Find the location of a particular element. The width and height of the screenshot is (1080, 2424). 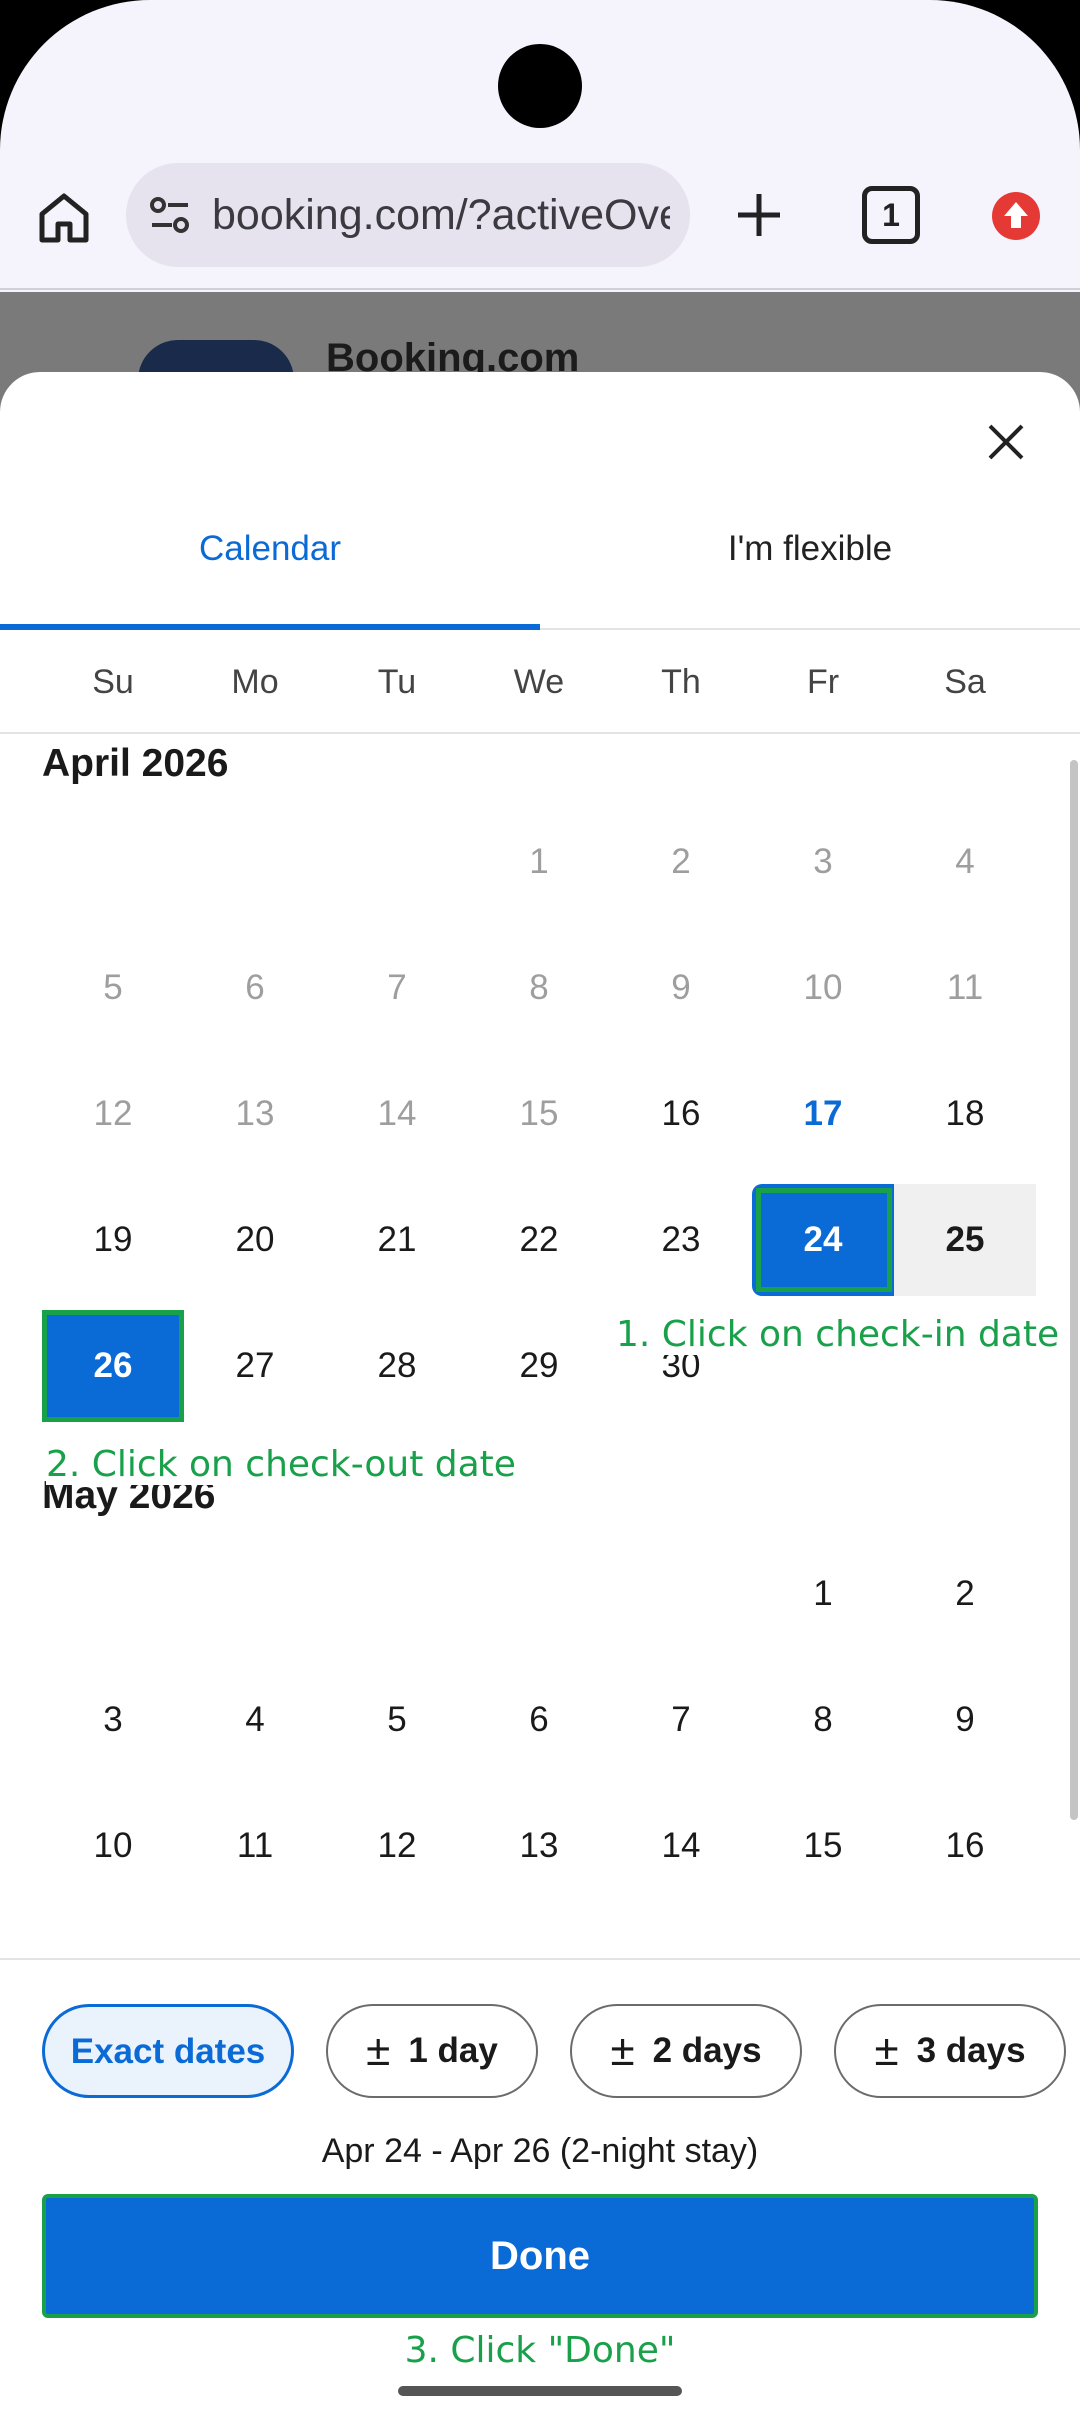

day-may-12: 12 is located at coordinates (397, 1846).